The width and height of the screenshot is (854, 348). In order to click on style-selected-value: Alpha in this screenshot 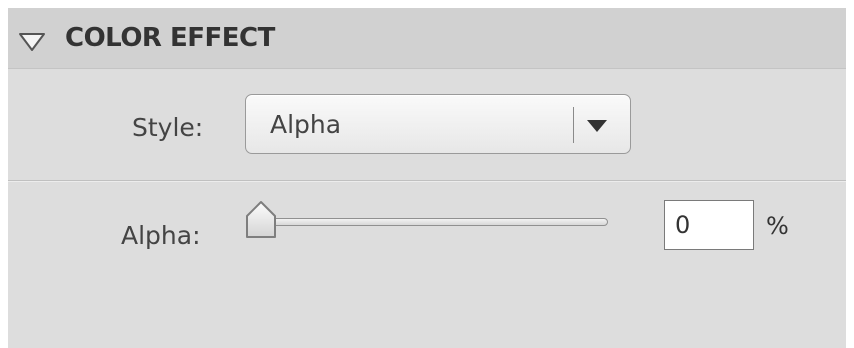, I will do `click(306, 124)`.